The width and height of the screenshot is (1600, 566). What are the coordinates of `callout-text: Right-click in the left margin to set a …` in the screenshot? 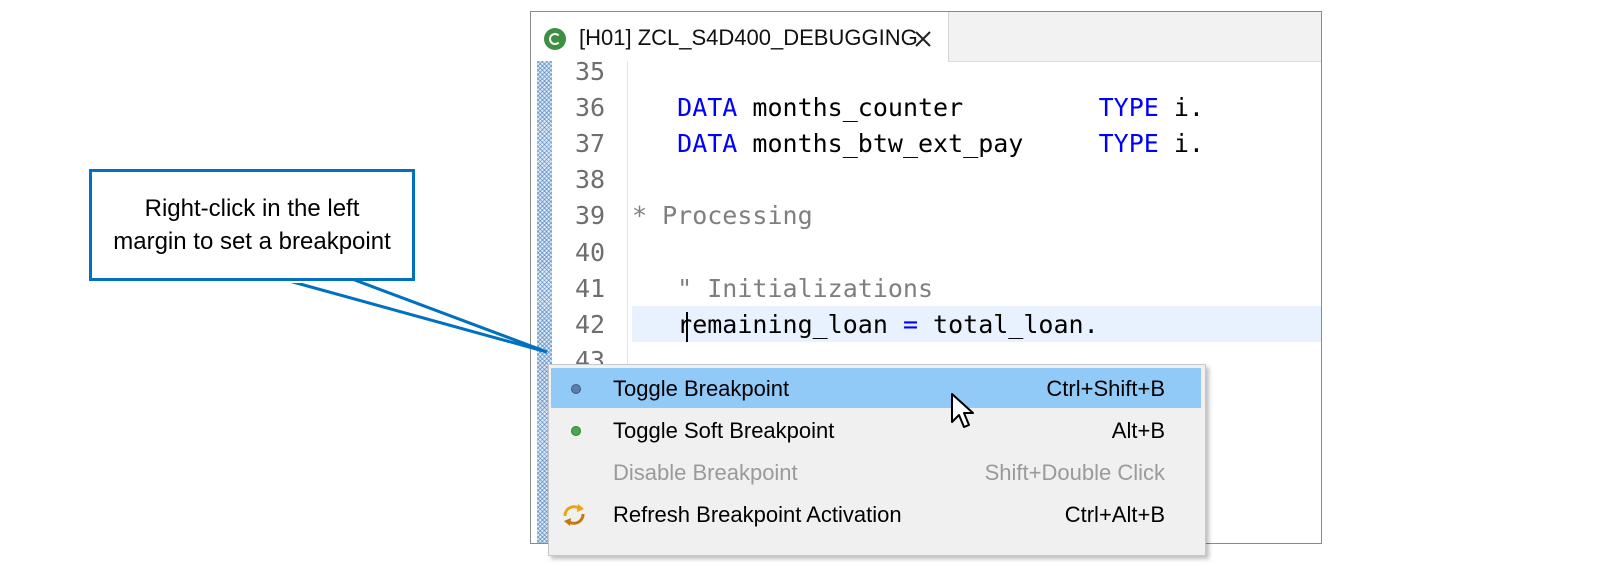 It's located at (252, 225).